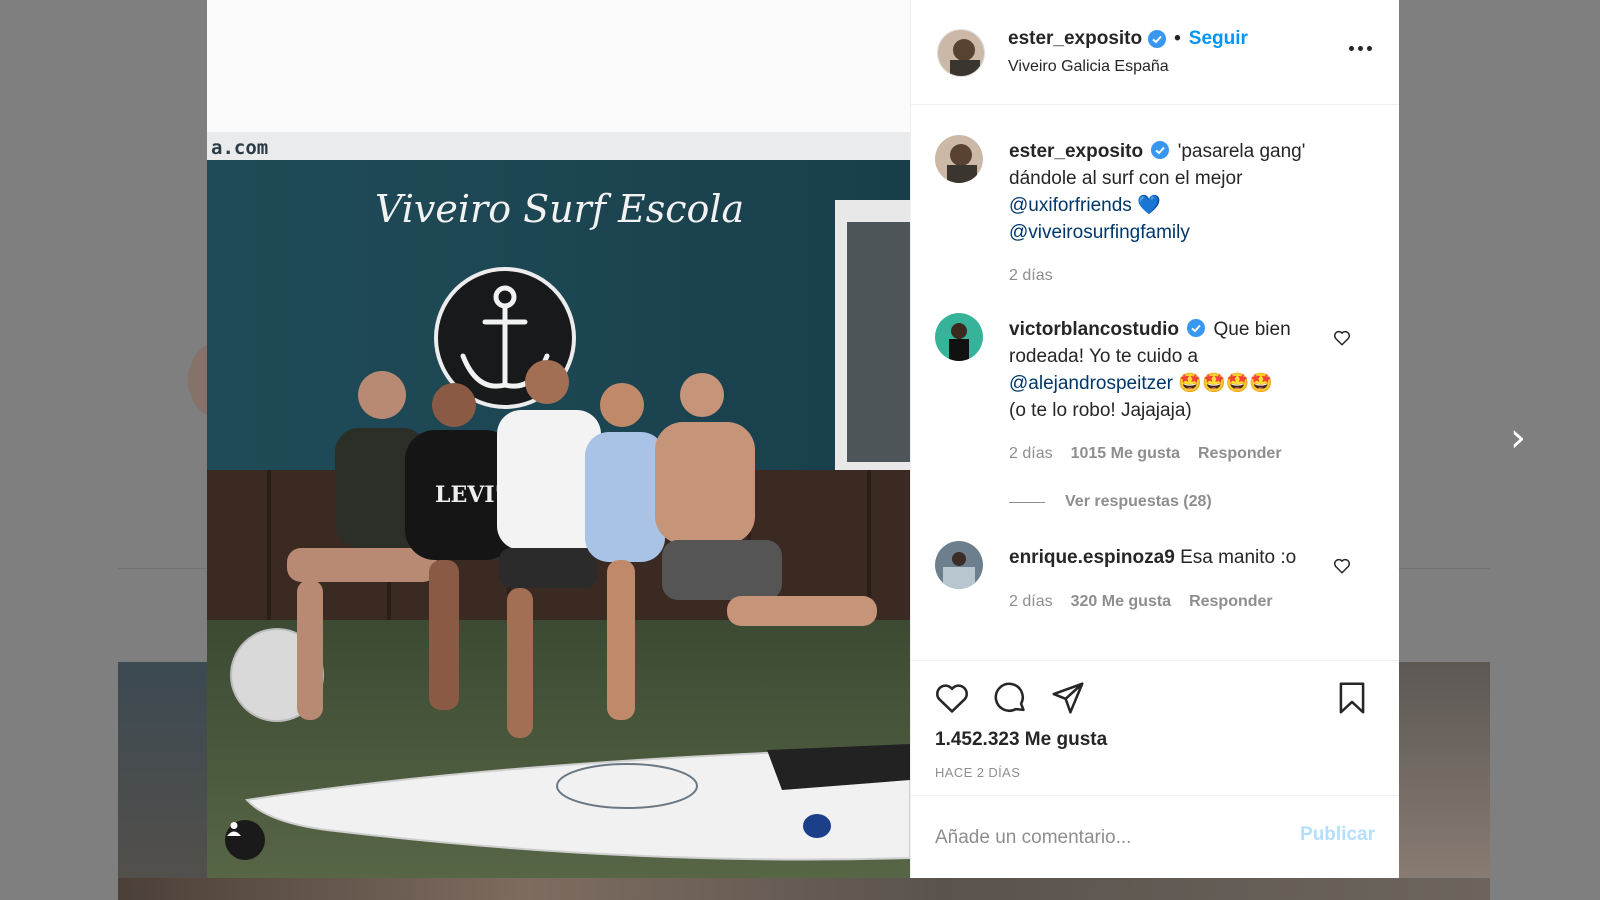 This screenshot has height=900, width=1600. I want to click on comment-username: victorblancostudio, so click(1094, 329).